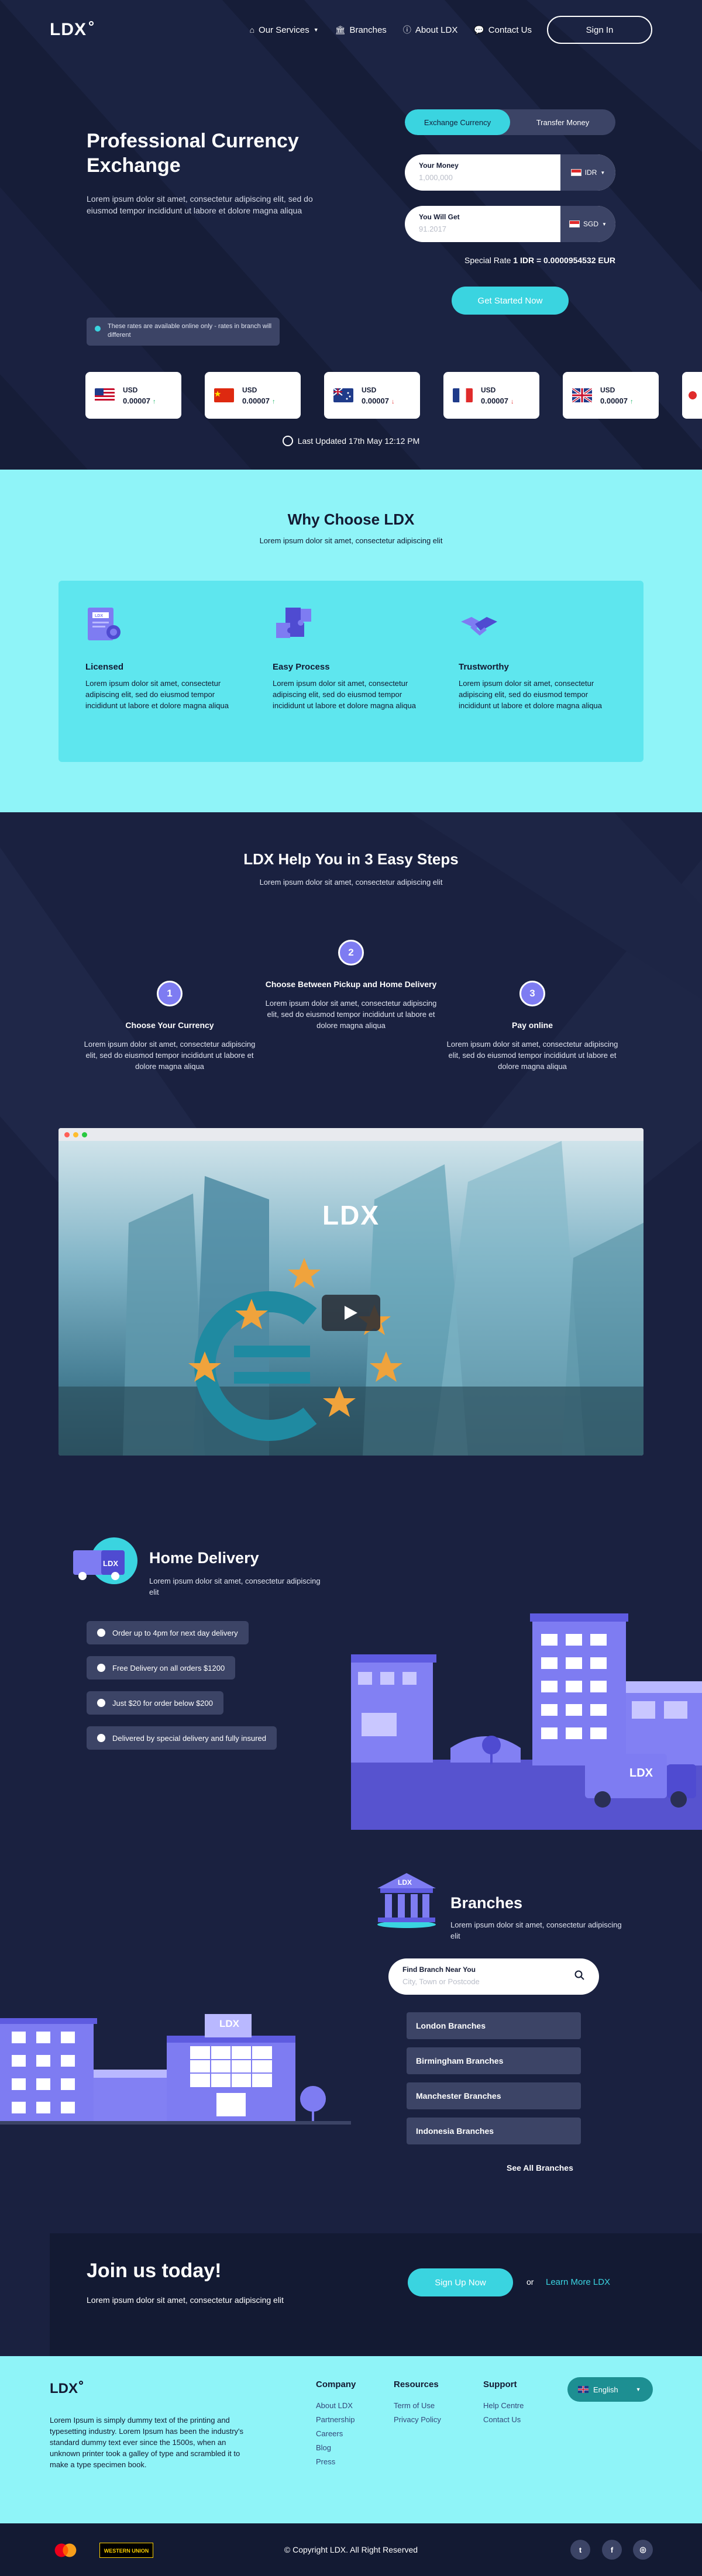  Describe the element at coordinates (503, 2419) in the screenshot. I see `footer-link: Contact Us` at that location.